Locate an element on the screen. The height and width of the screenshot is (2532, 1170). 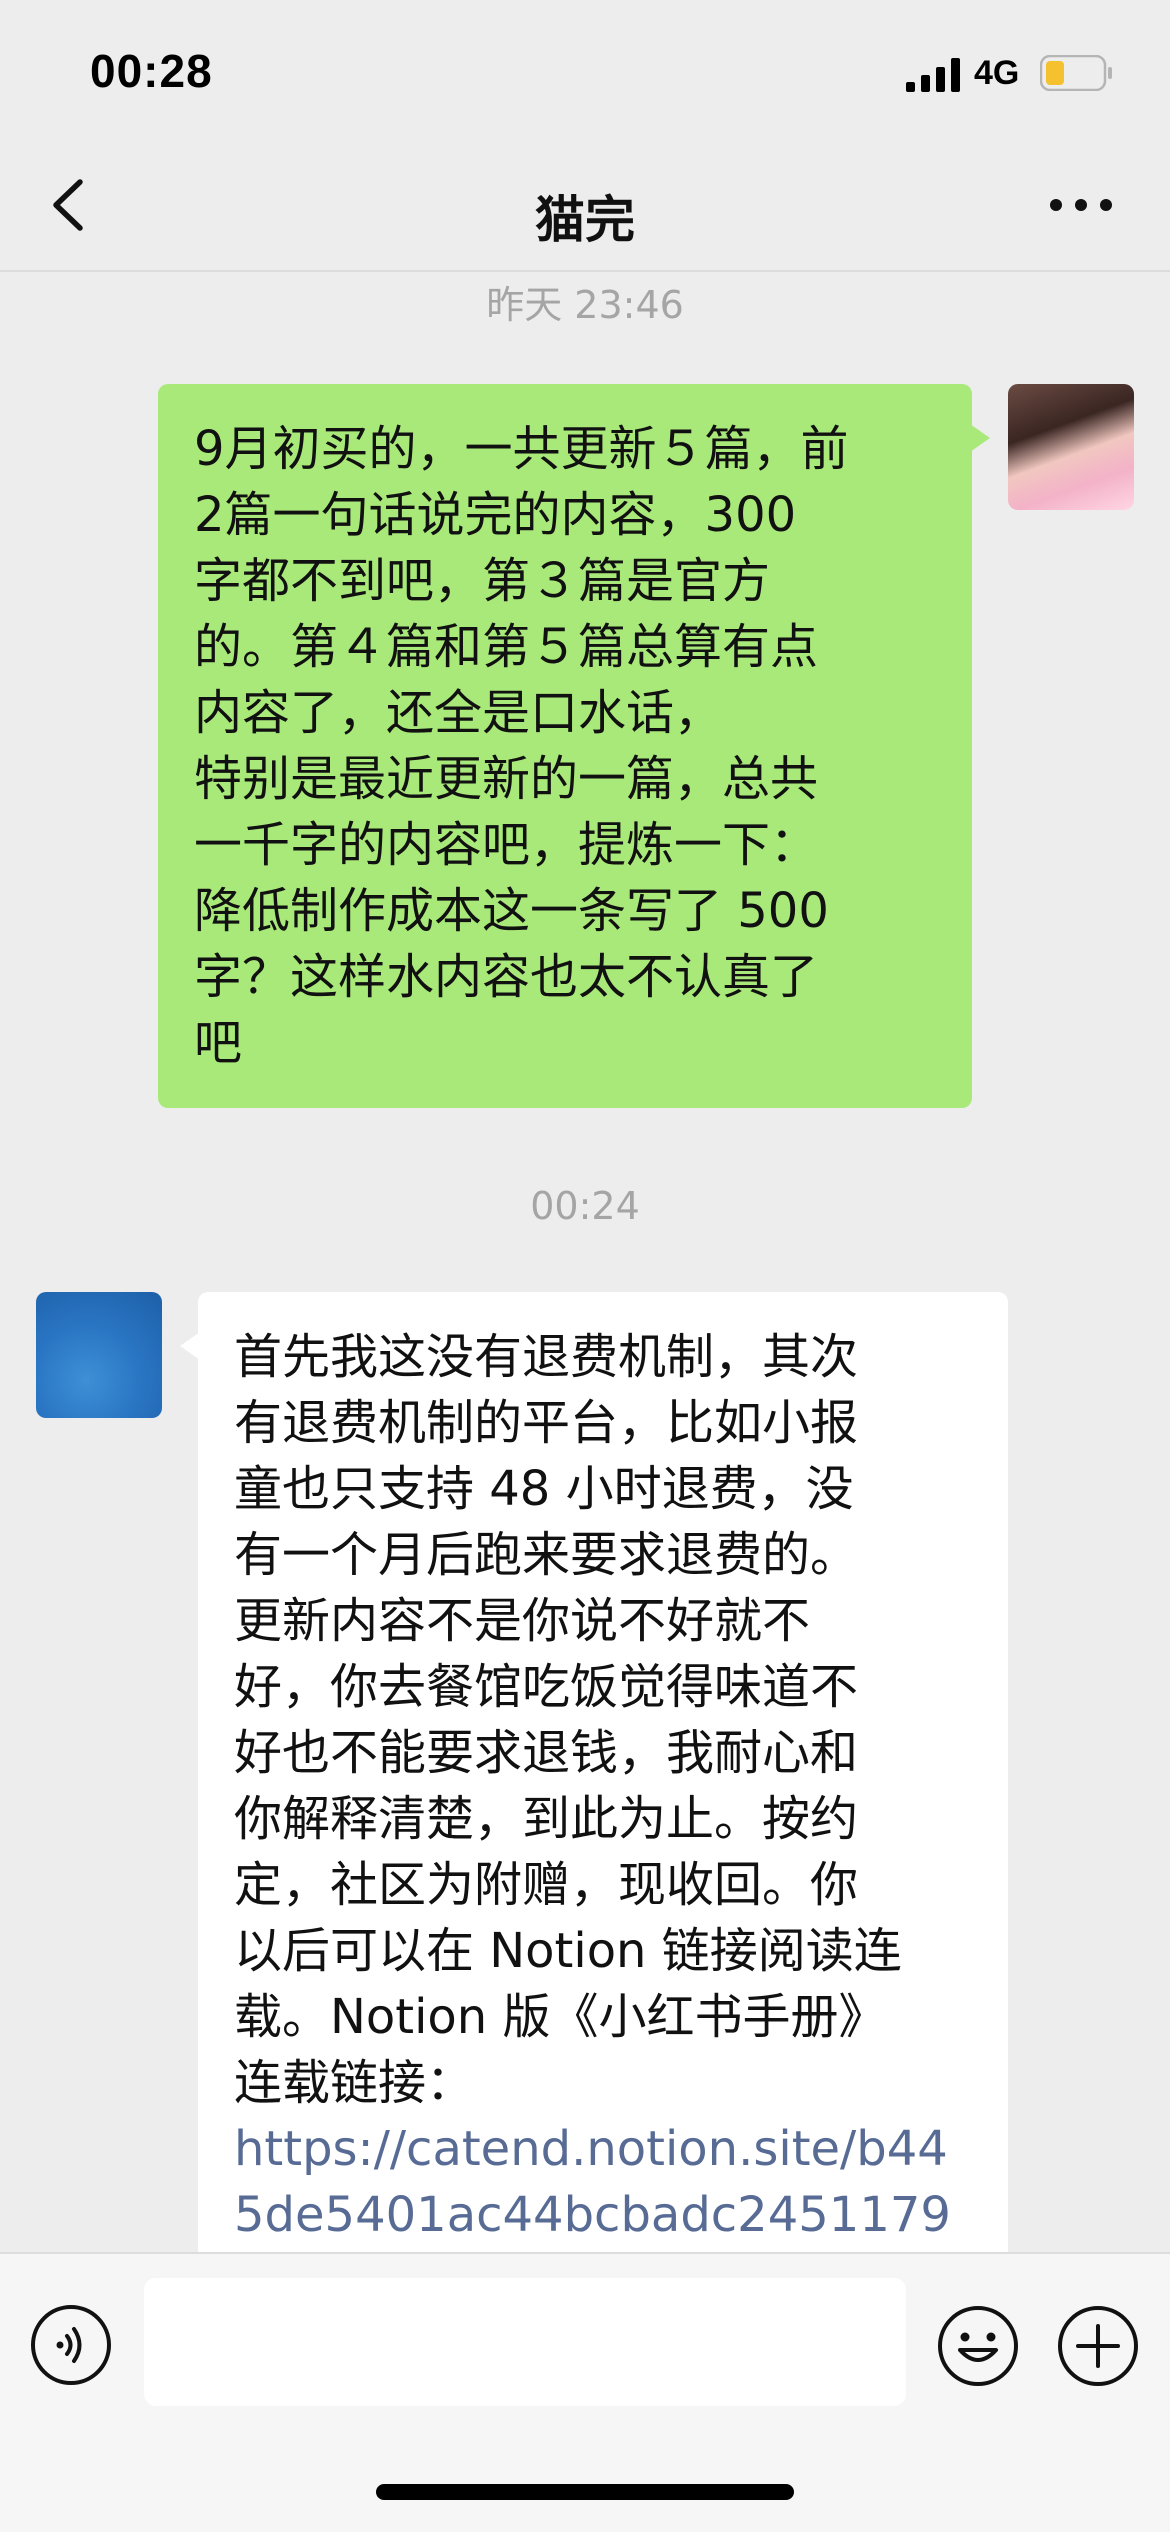
contact-avatar is located at coordinates (99, 1355).